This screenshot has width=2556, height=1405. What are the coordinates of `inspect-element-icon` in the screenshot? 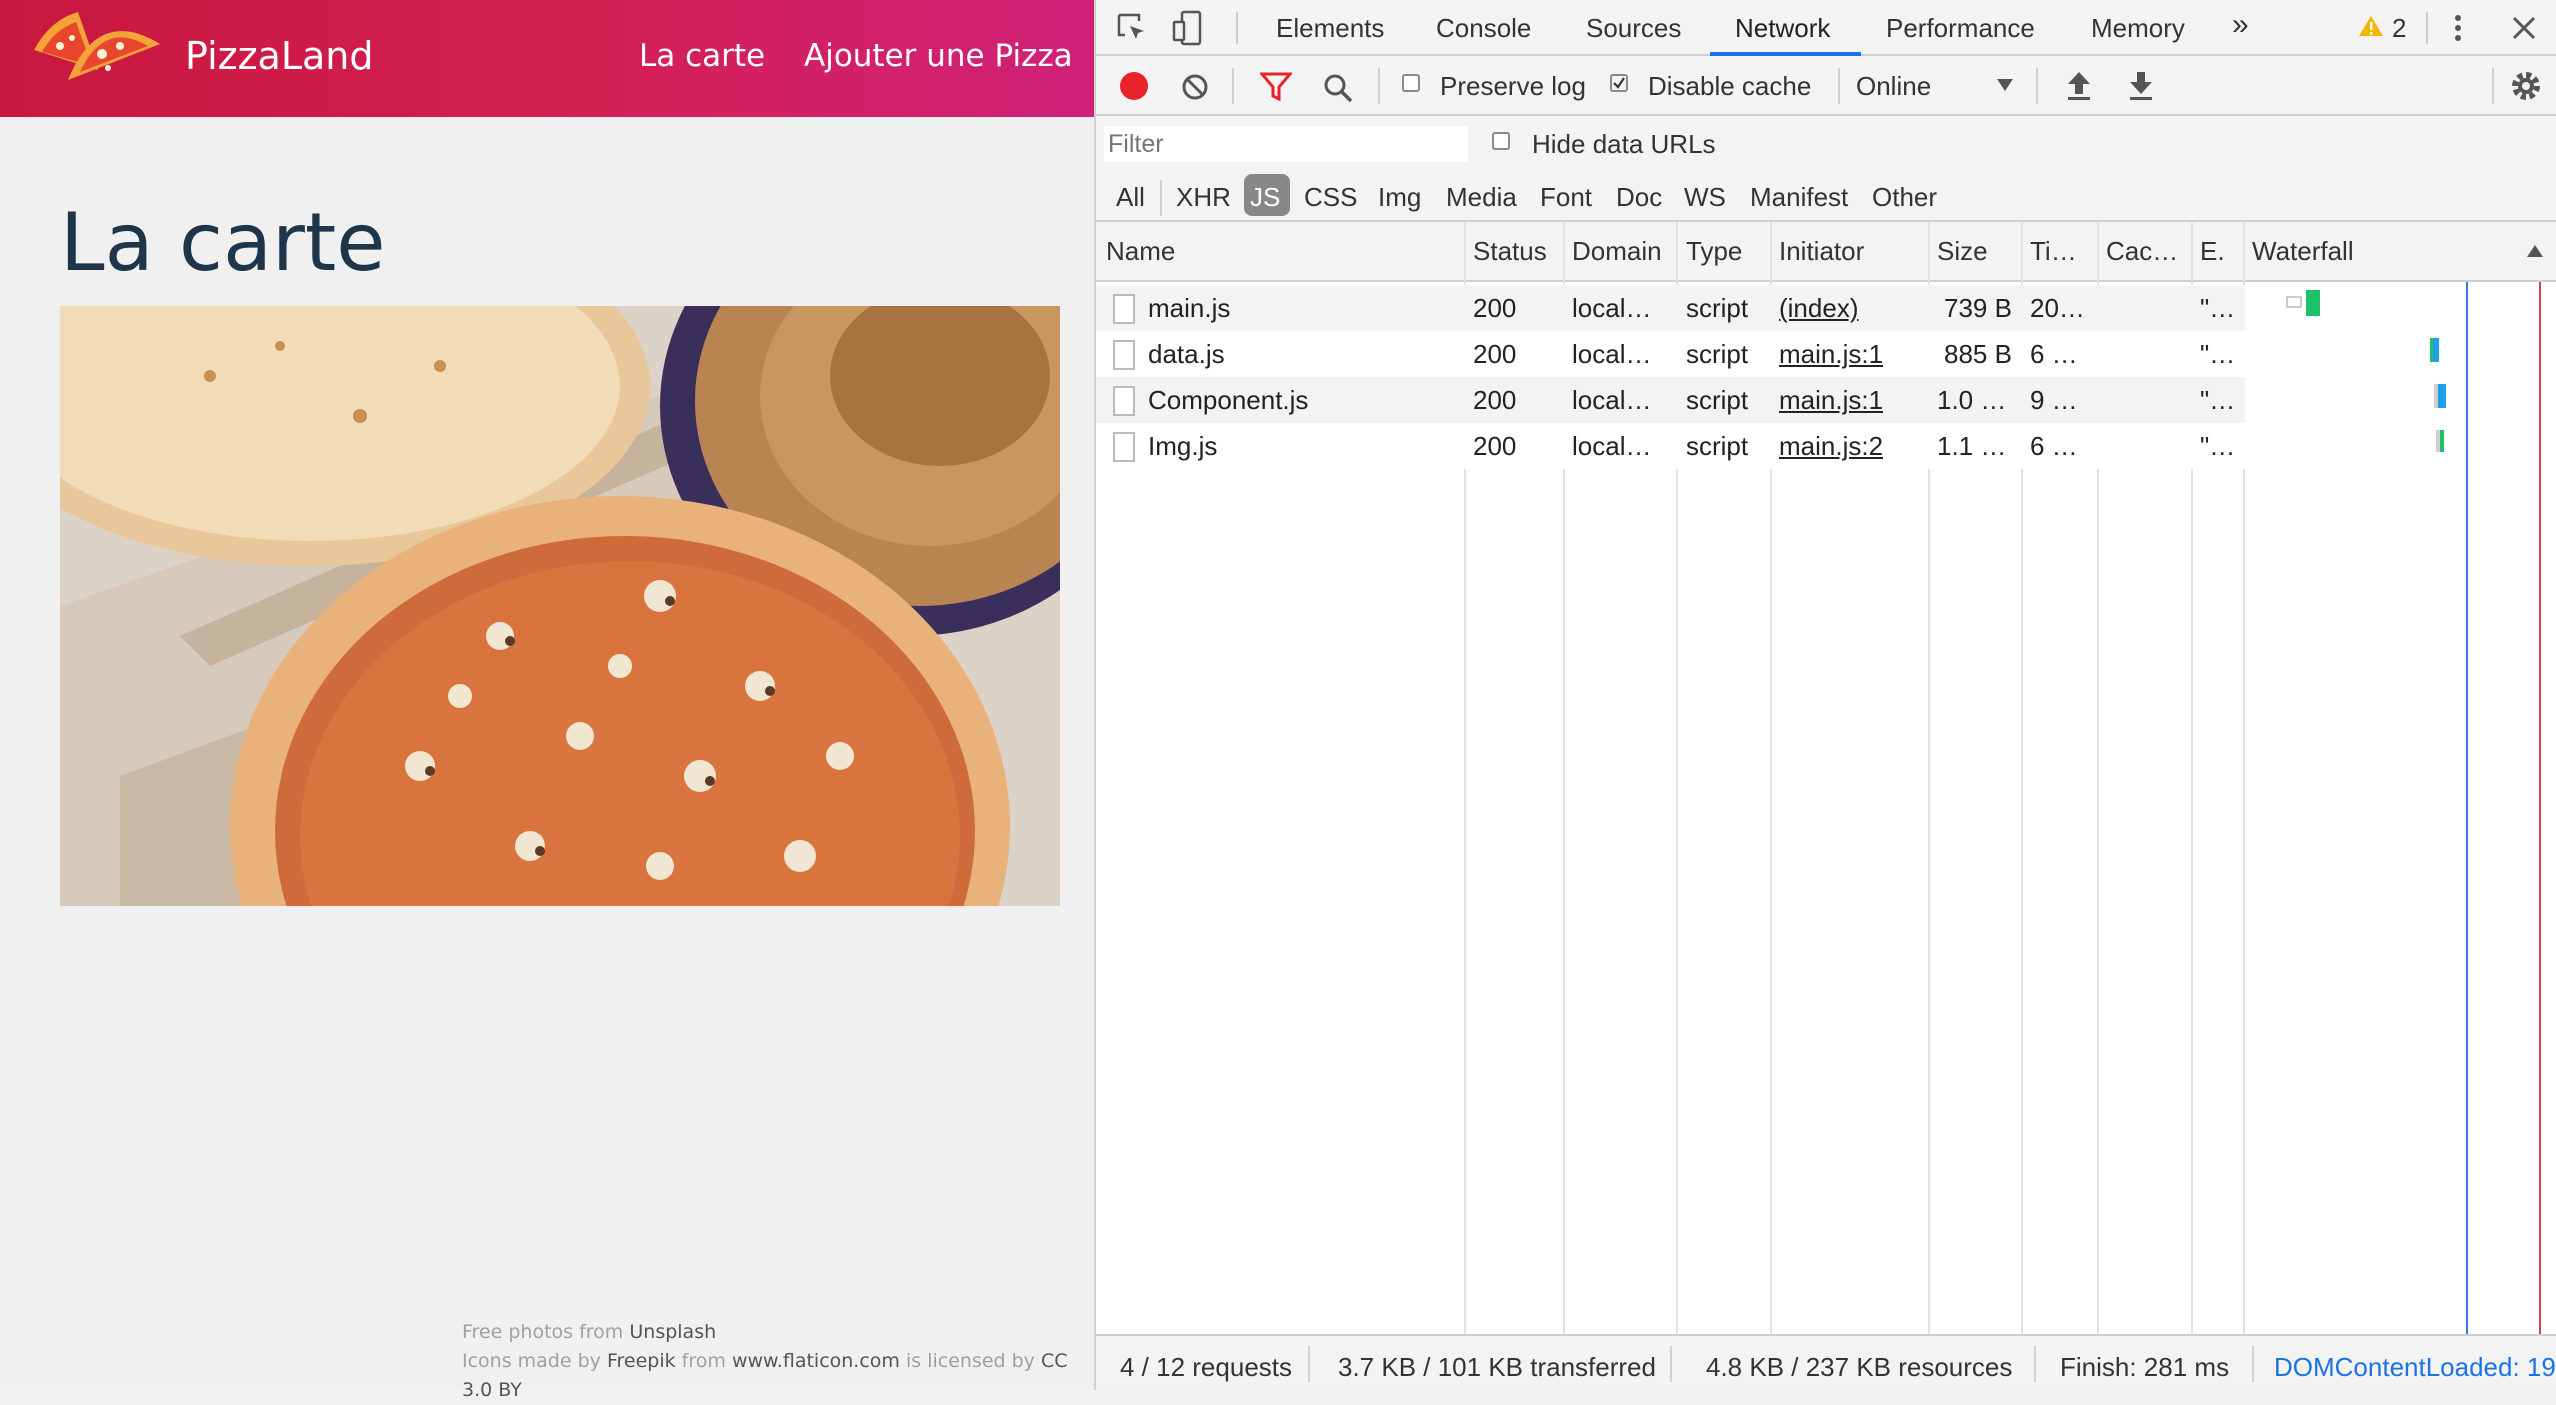 It's located at (1132, 28).